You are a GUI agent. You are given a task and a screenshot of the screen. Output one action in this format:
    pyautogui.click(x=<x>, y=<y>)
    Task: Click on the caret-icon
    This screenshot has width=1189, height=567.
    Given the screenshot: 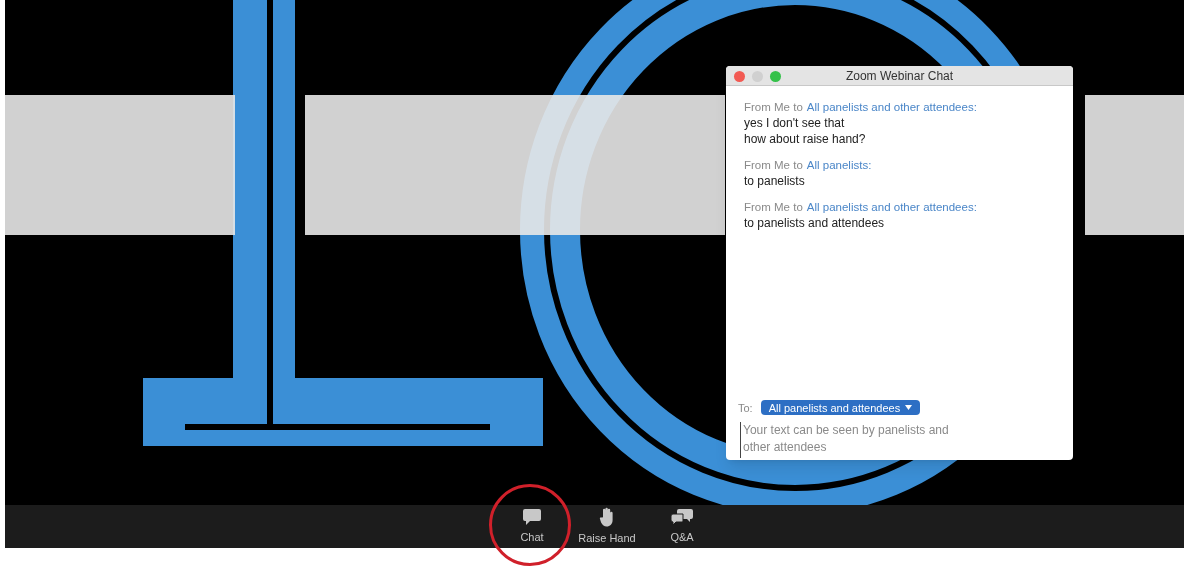 What is the action you would take?
    pyautogui.click(x=909, y=408)
    